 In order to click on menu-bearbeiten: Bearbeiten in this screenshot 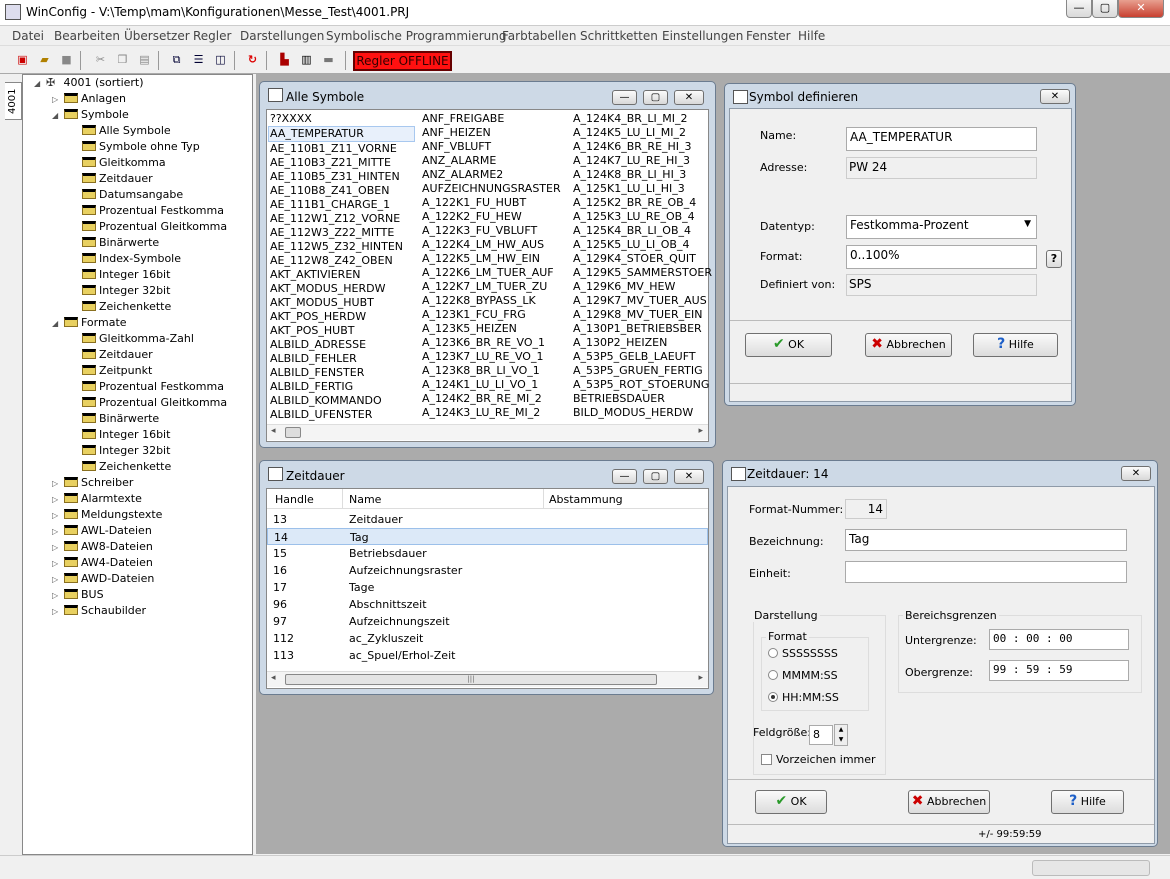, I will do `click(87, 36)`.